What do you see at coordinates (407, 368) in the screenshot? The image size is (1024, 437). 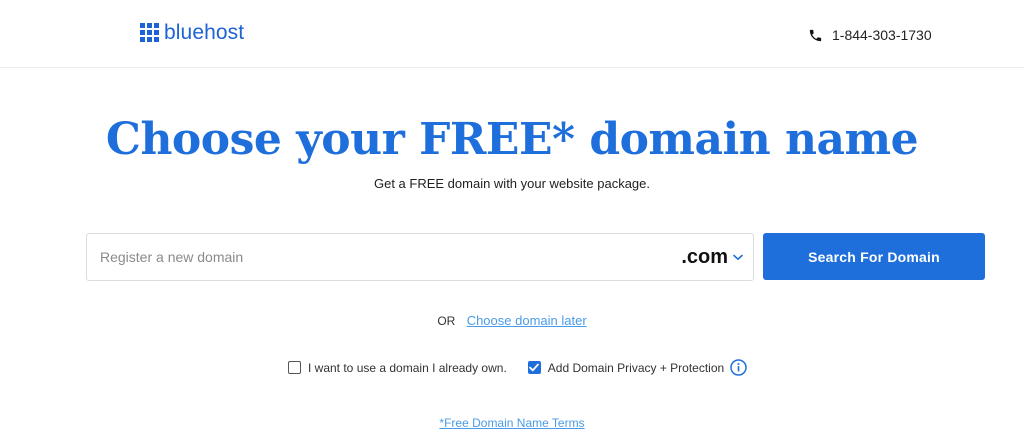 I see `own-domain-label: I want to use a domain I already own.` at bounding box center [407, 368].